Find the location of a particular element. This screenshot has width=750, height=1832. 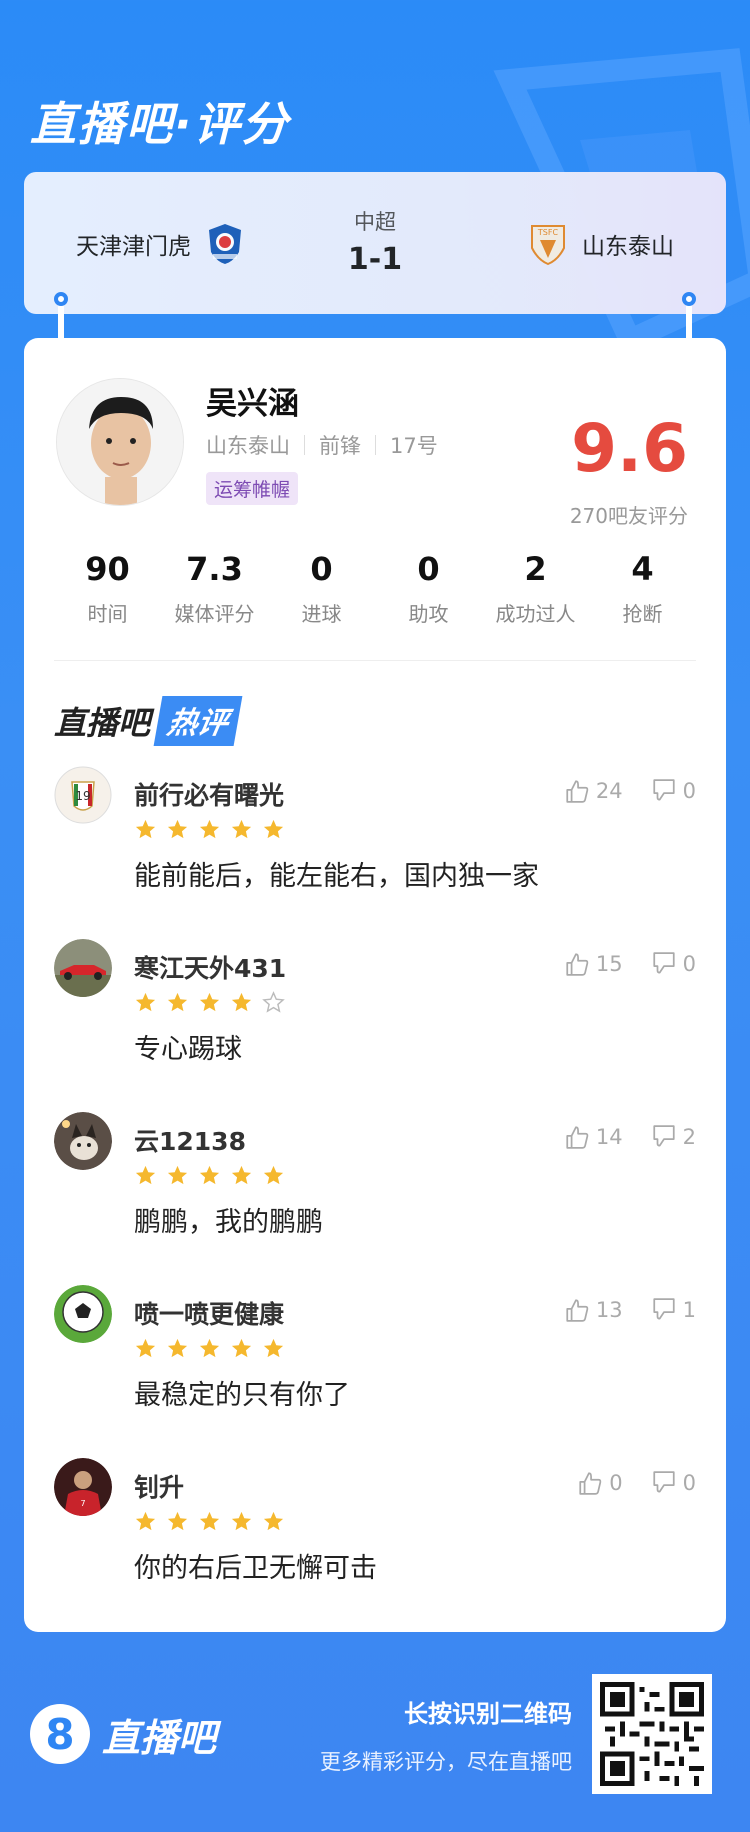

stat-item: 7.3 媒体评分 is located at coordinates (214, 588).